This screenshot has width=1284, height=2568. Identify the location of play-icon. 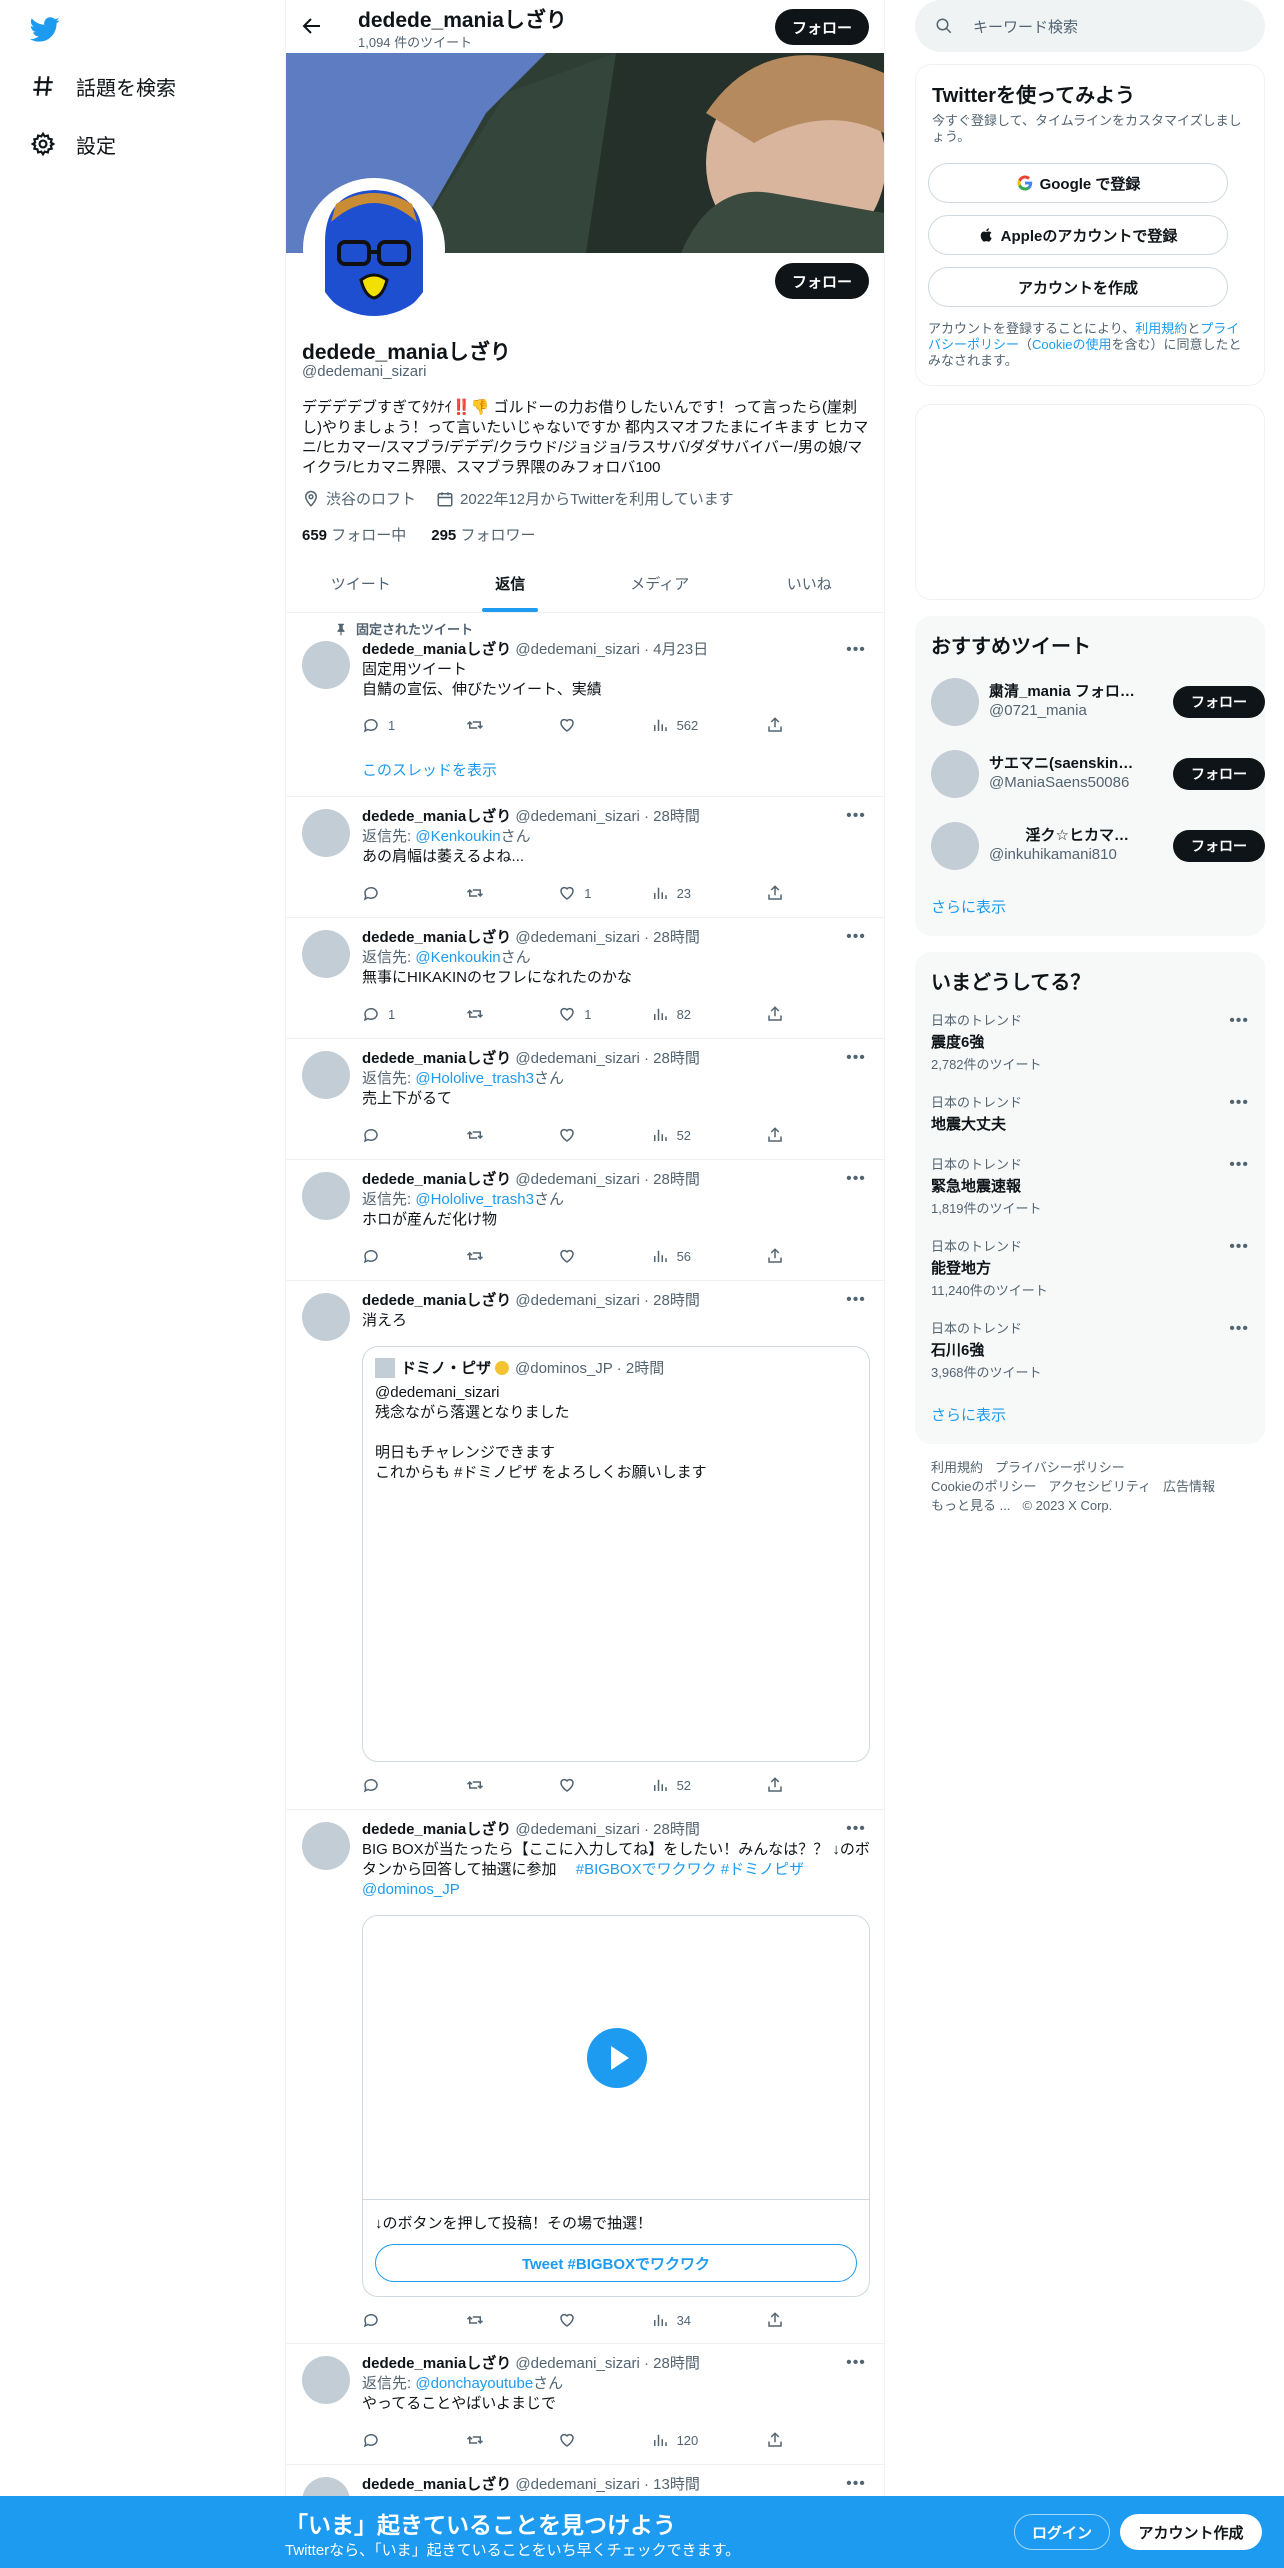
(617, 2058).